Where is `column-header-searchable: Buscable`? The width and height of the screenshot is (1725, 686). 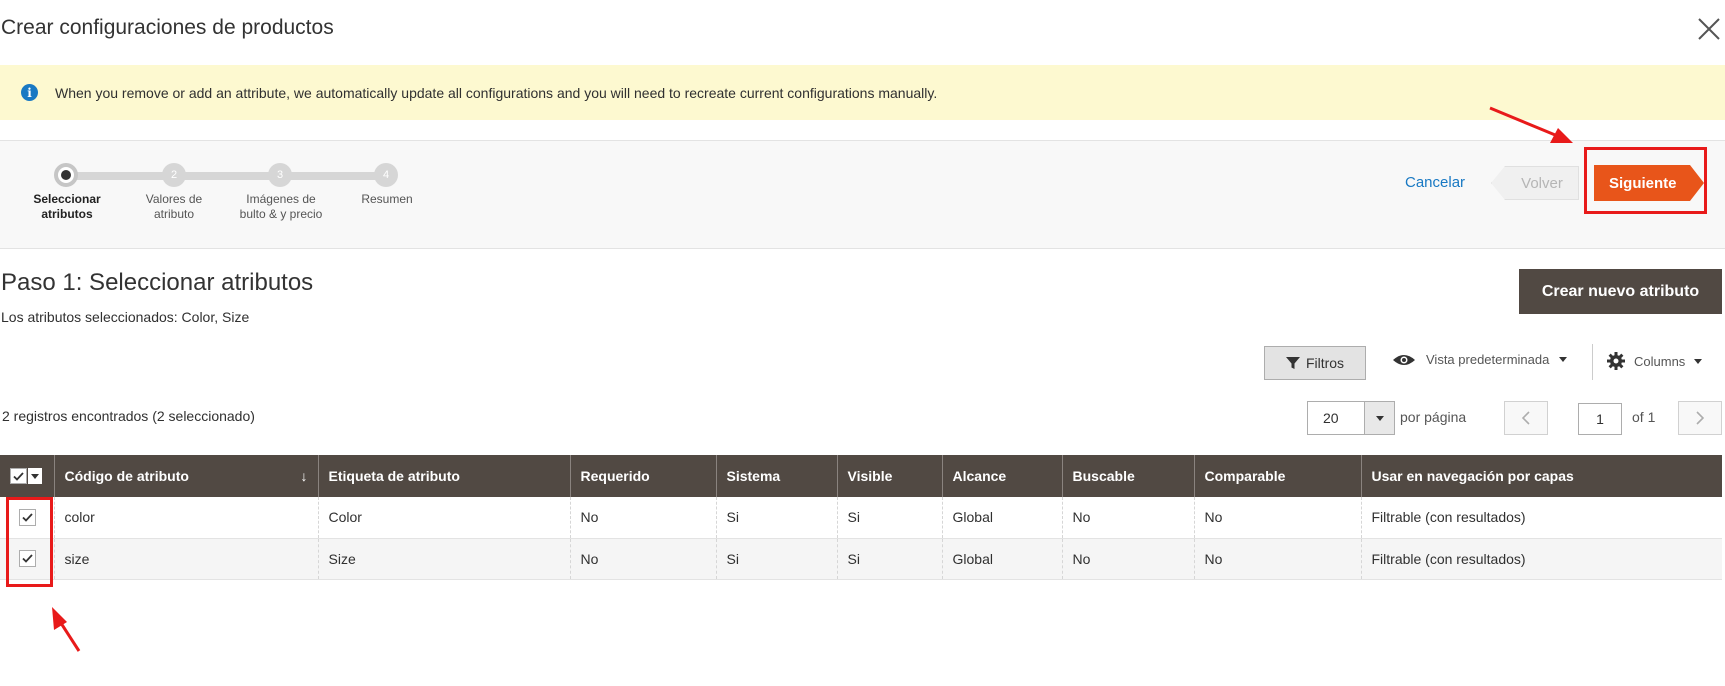 column-header-searchable: Buscable is located at coordinates (1127, 476).